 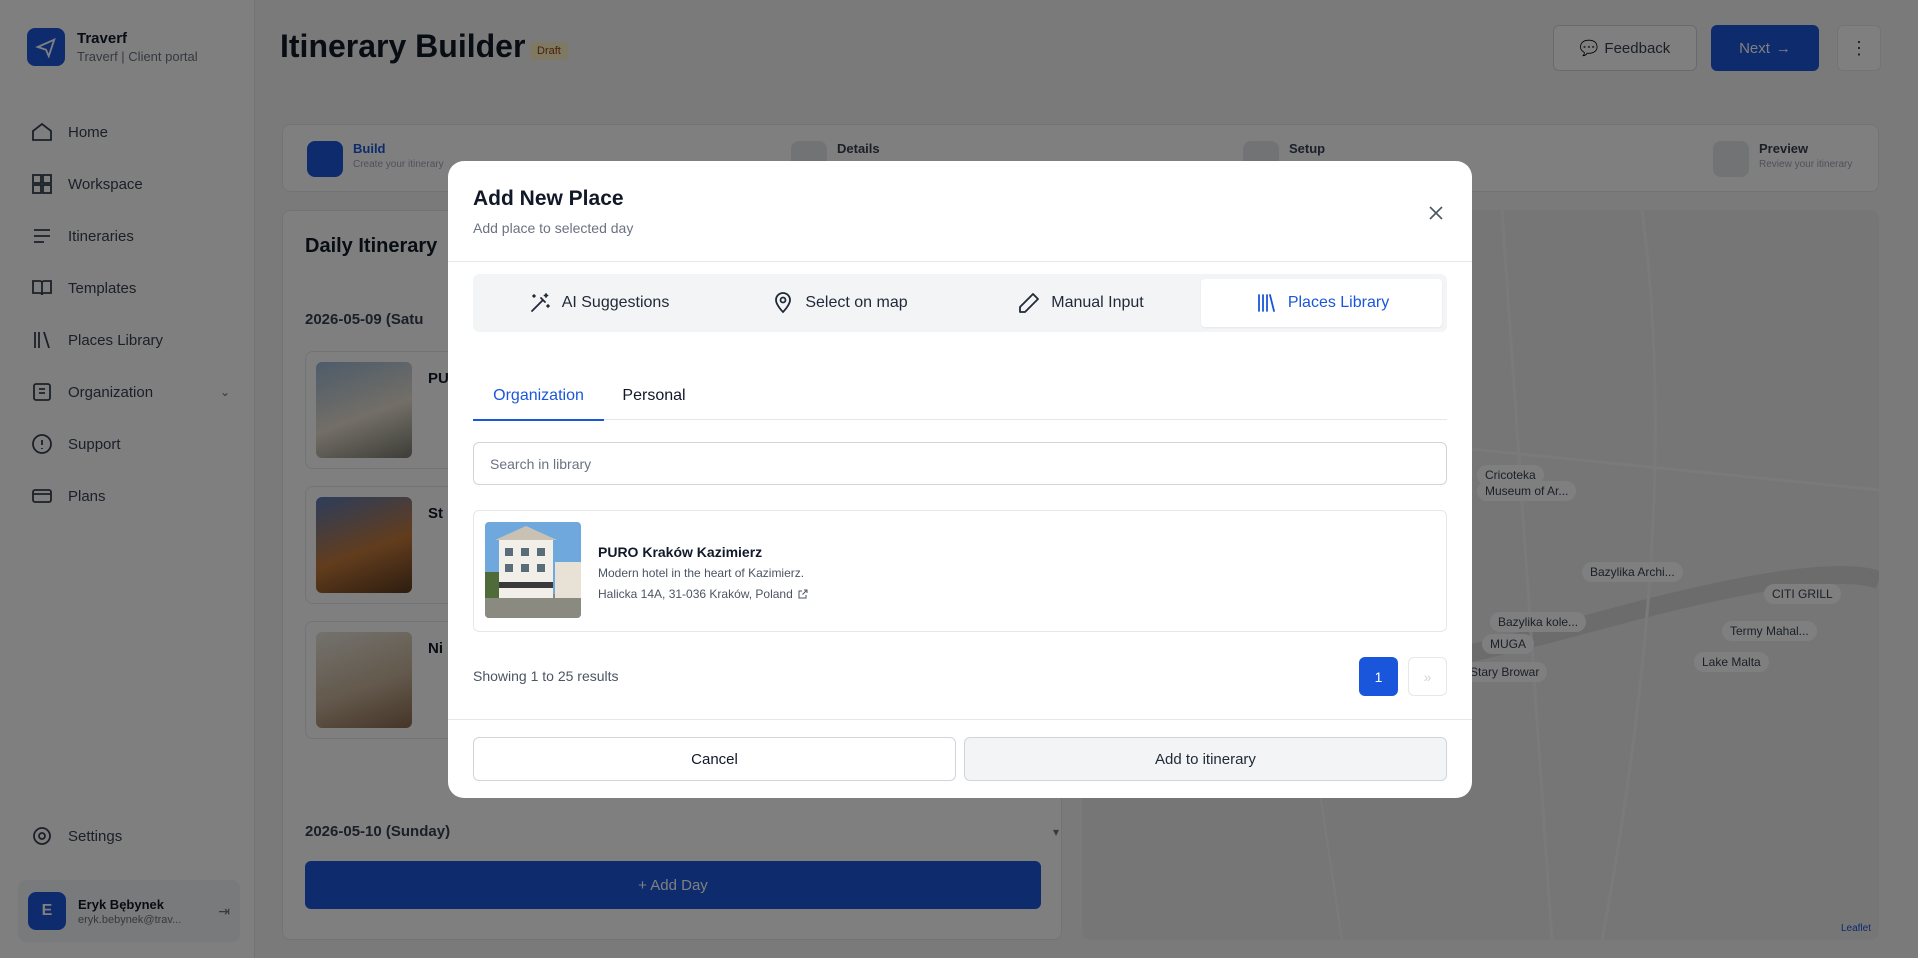 What do you see at coordinates (546, 676) in the screenshot?
I see `pagination-summary: Showing 1 to 25 results` at bounding box center [546, 676].